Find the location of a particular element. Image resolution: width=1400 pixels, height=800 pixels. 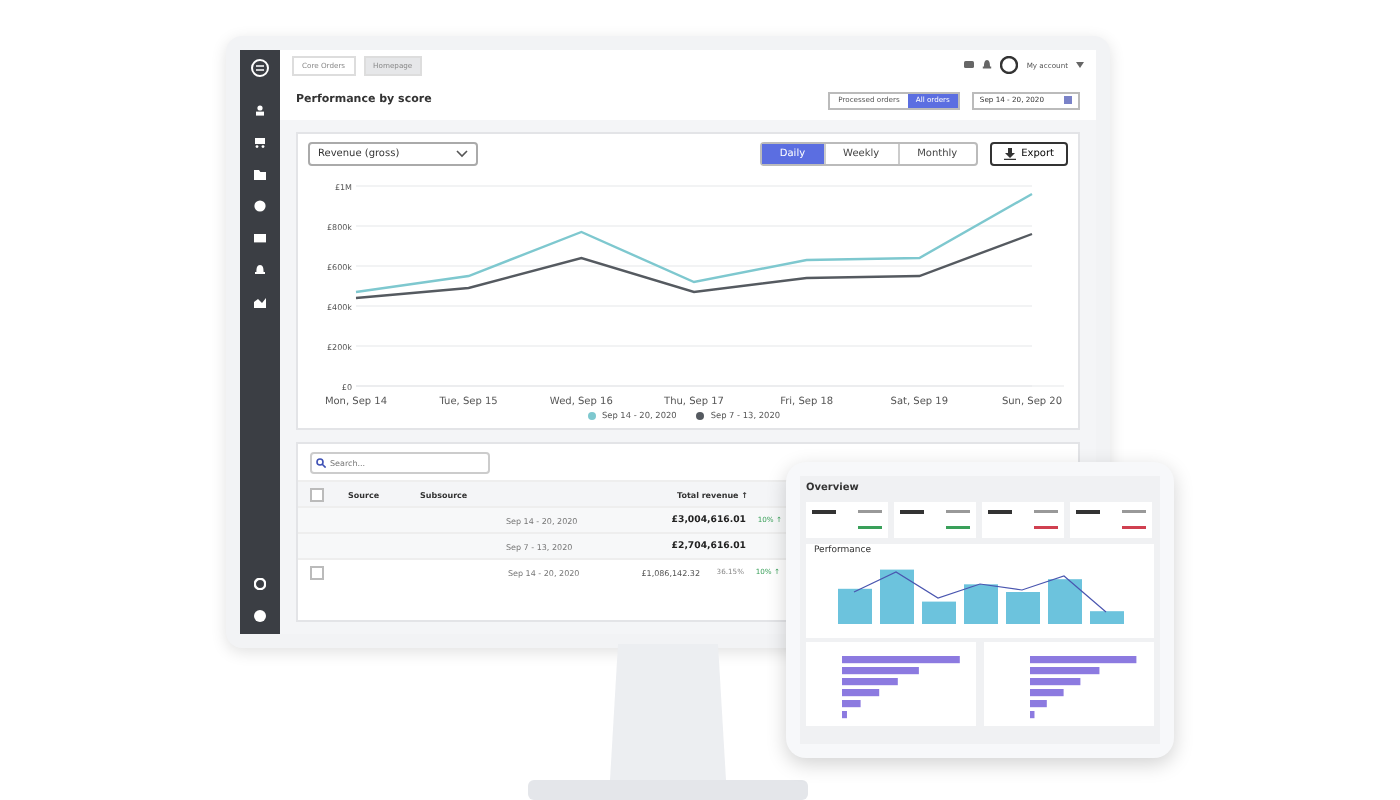

folder-icon is located at coordinates (260, 174).